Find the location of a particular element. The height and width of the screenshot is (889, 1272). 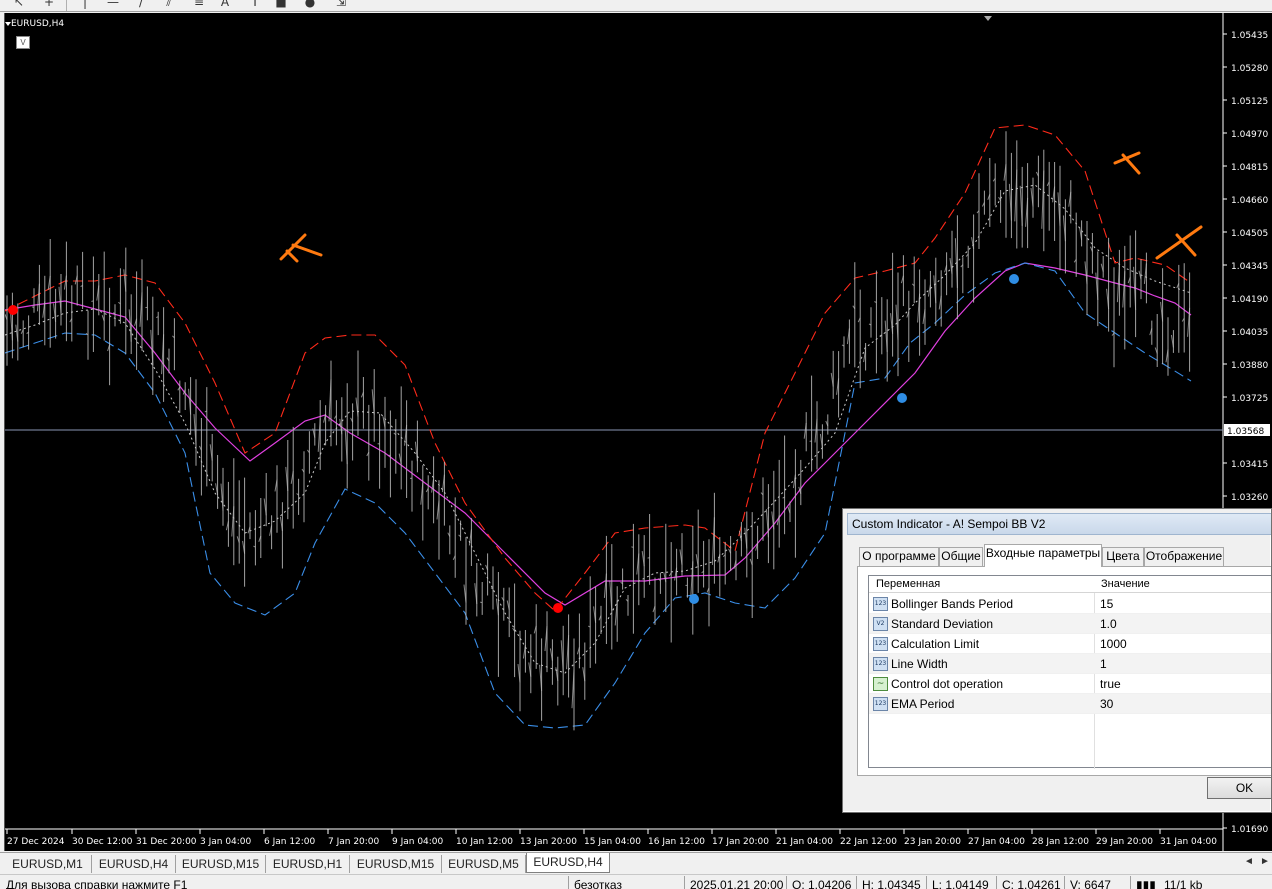

param-row: 123 Bollinger Bands Period 15 is located at coordinates (1070, 604).